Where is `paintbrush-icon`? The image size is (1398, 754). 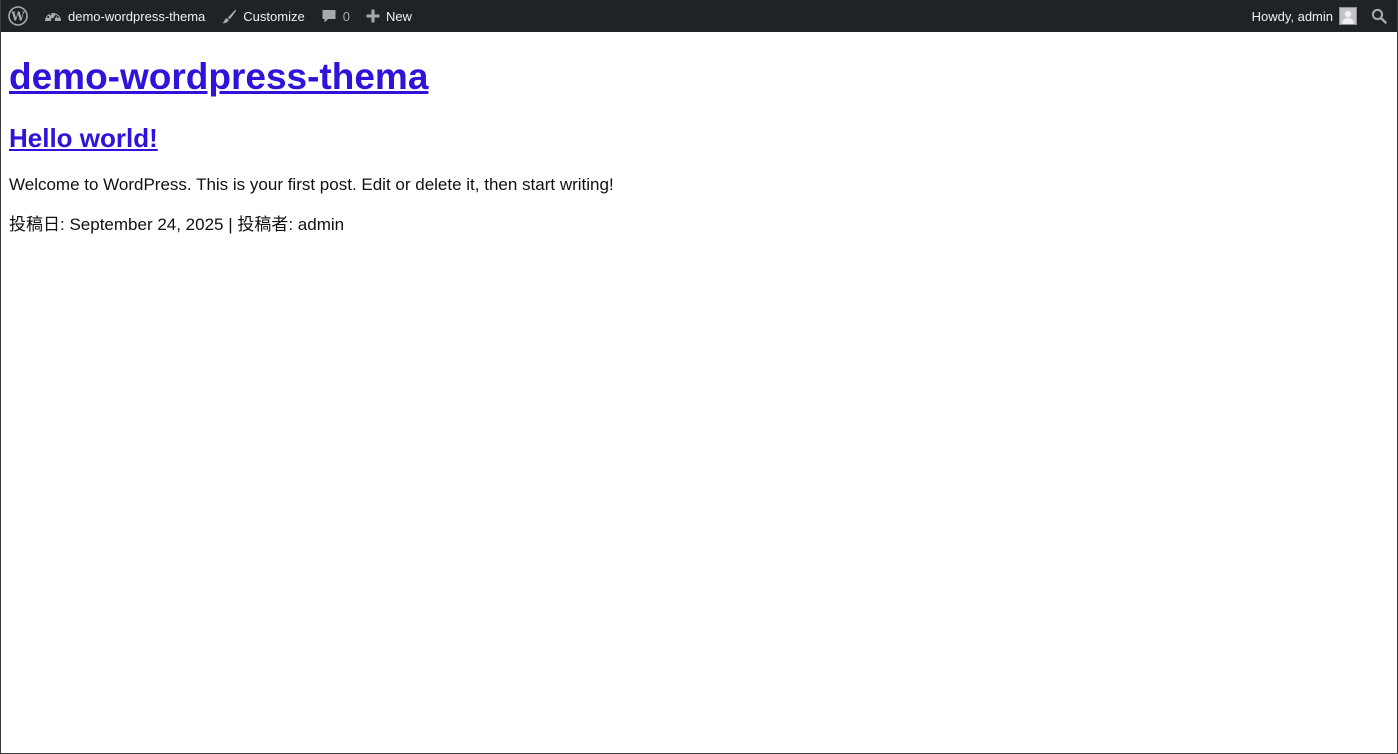 paintbrush-icon is located at coordinates (229, 16).